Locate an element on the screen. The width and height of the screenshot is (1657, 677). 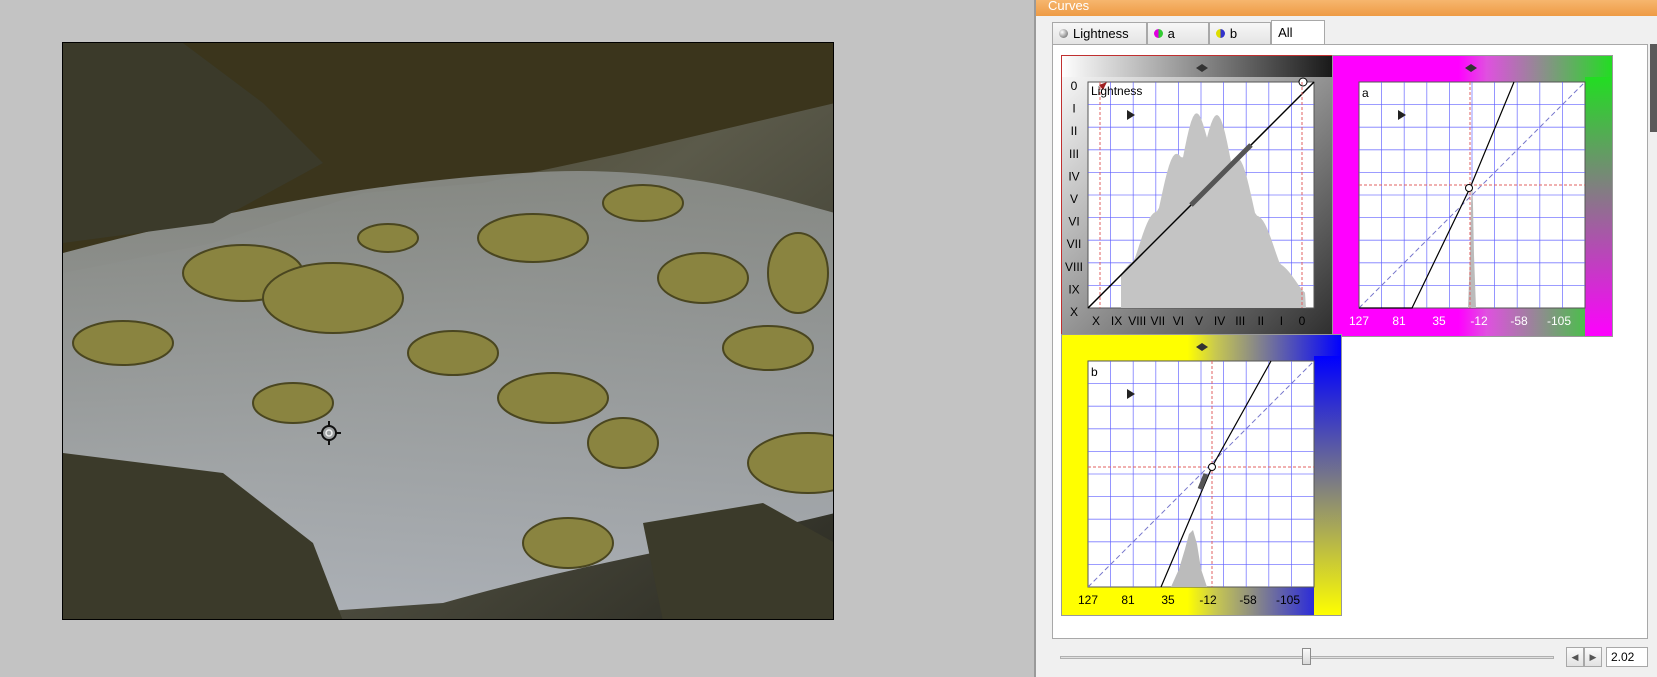
x-tick-label: V is located at coordinates (1199, 321).